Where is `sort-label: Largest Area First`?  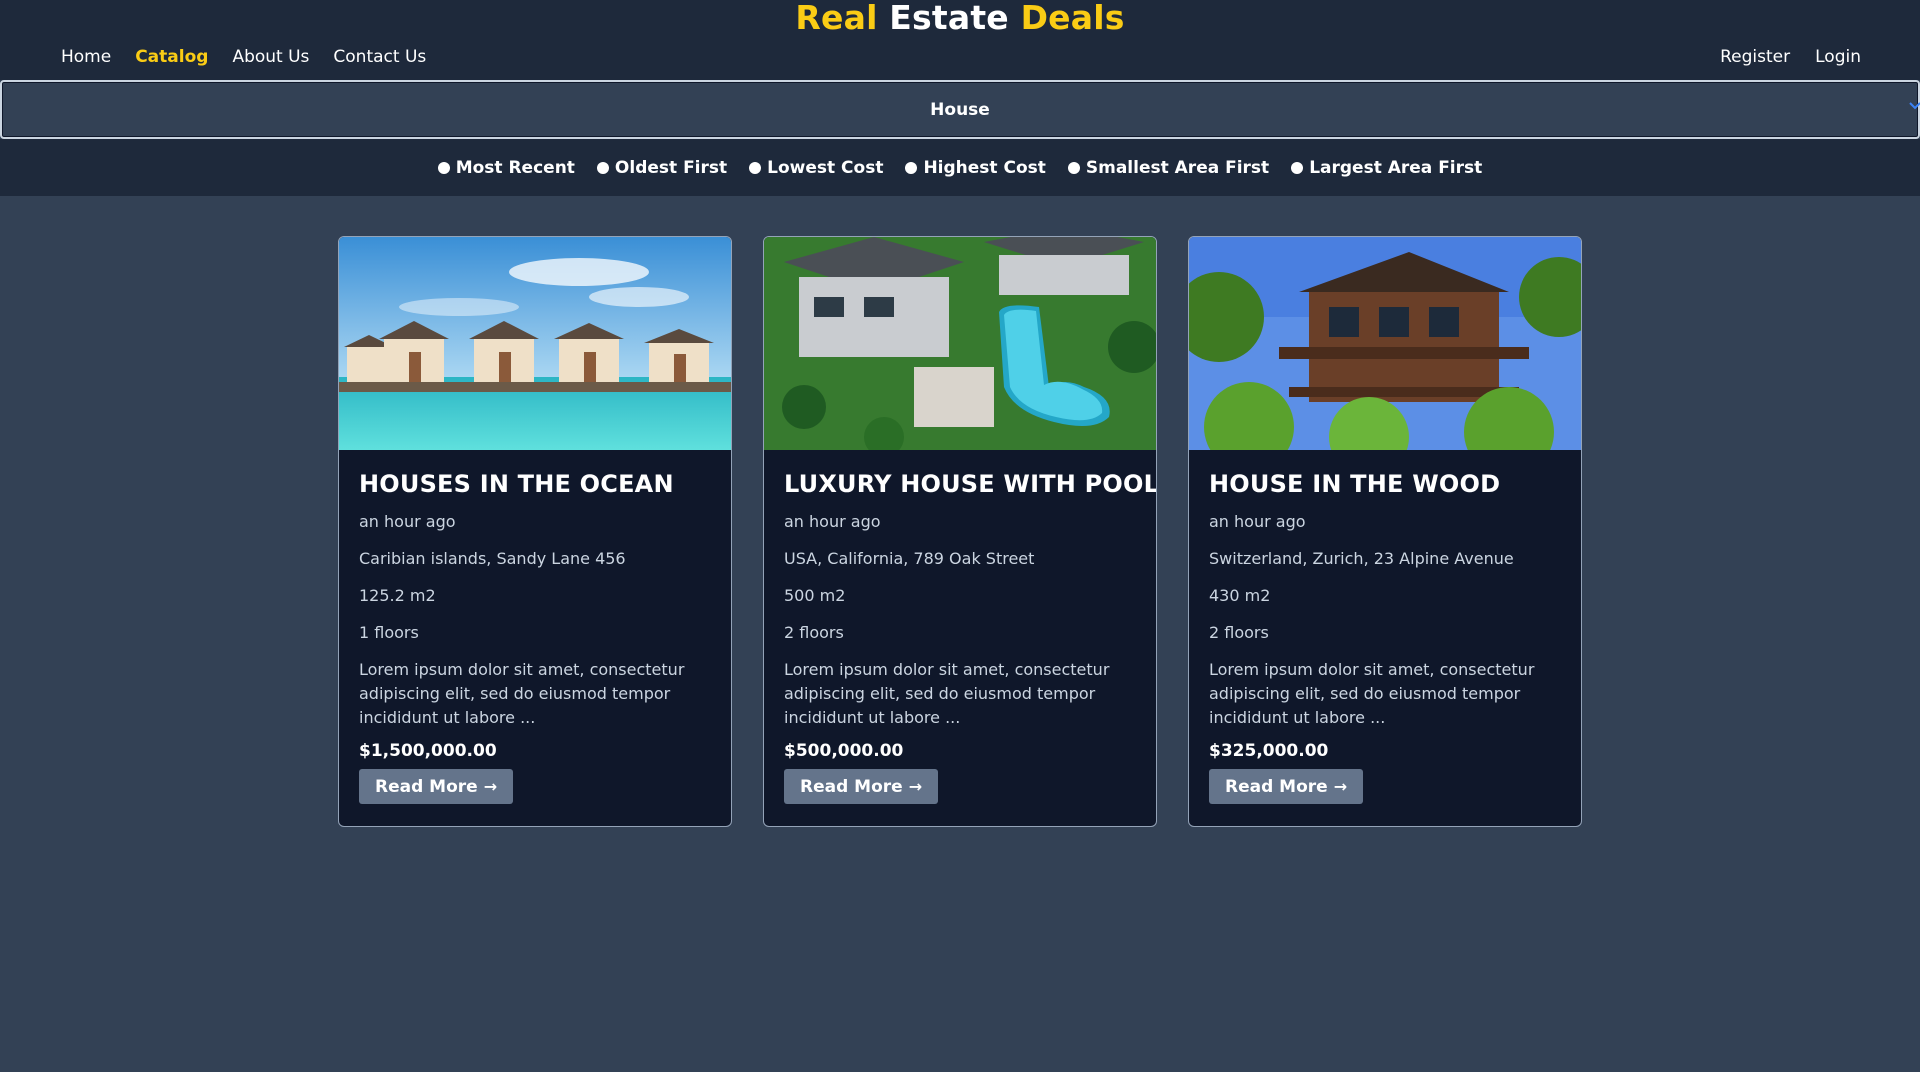
sort-label: Largest Area First is located at coordinates (1396, 167).